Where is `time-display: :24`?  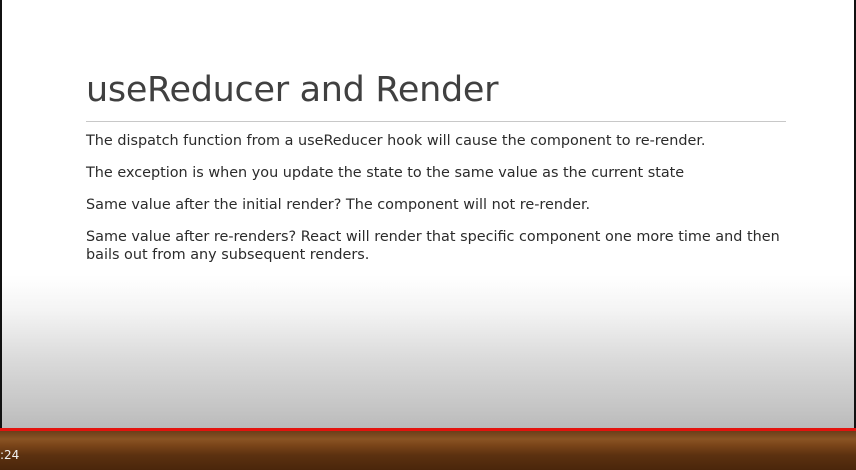 time-display: :24 is located at coordinates (10, 455).